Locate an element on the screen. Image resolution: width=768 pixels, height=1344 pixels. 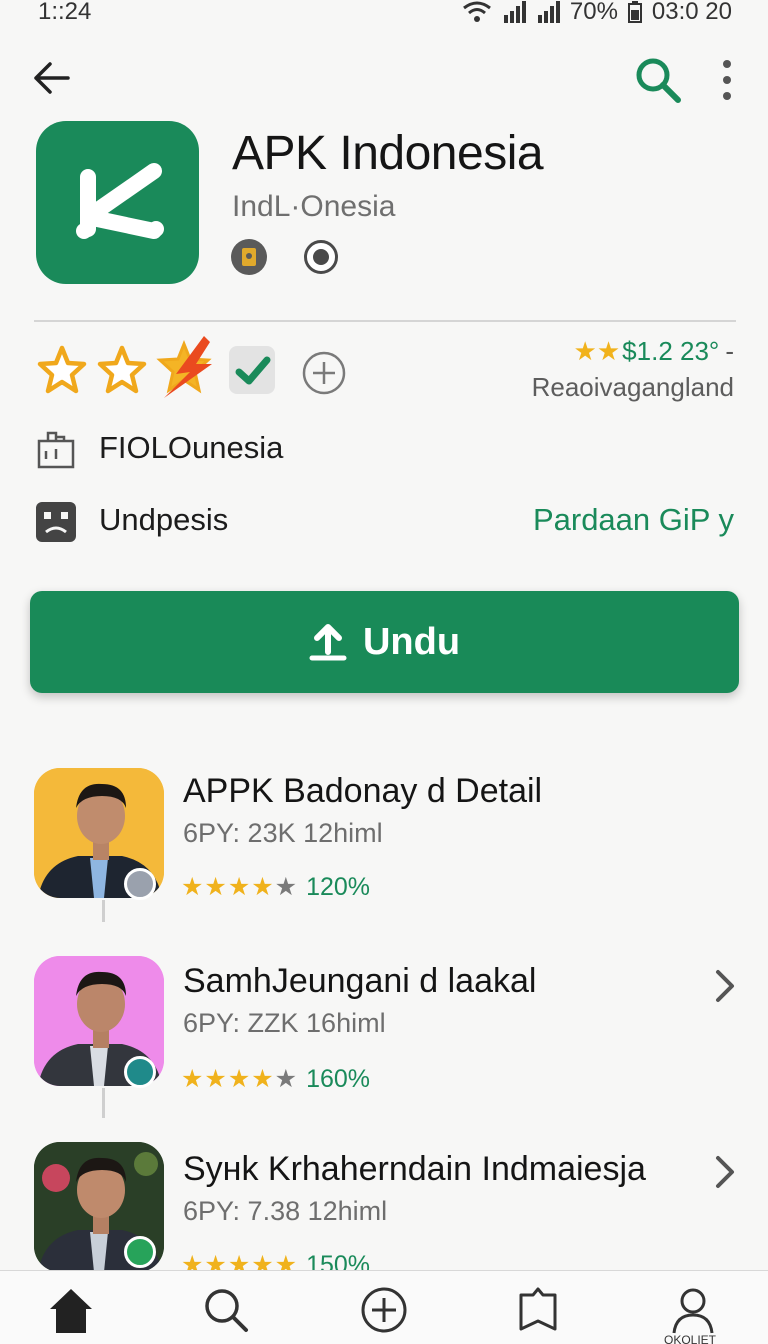
verified-badge is located at coordinates (252, 370).